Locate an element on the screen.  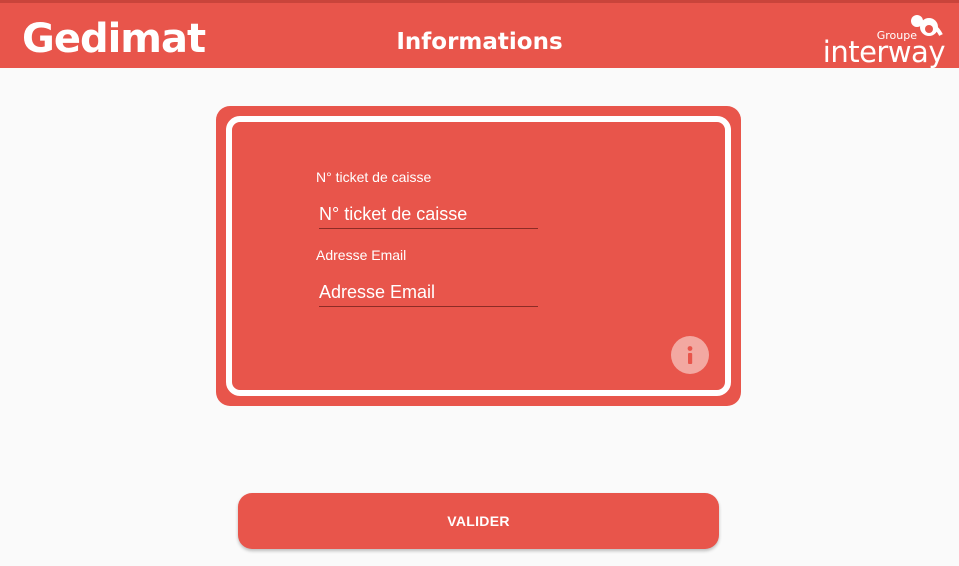
email-input is located at coordinates (428, 293).